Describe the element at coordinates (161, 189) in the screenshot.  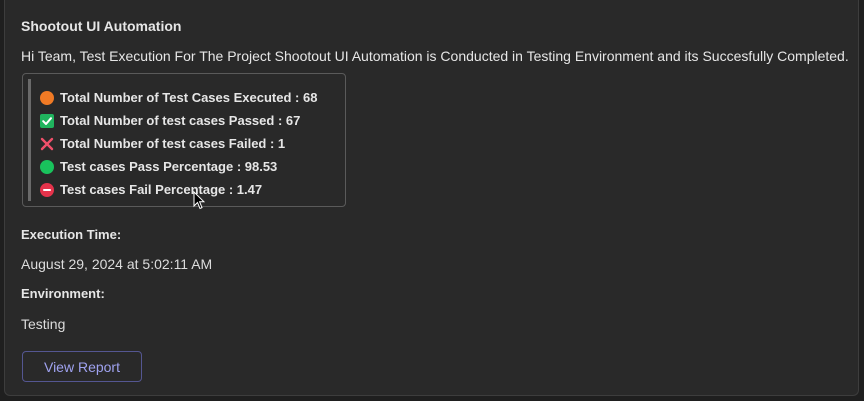
I see `summary-item-label: Test cases Fail Percentage : 1.47` at that location.